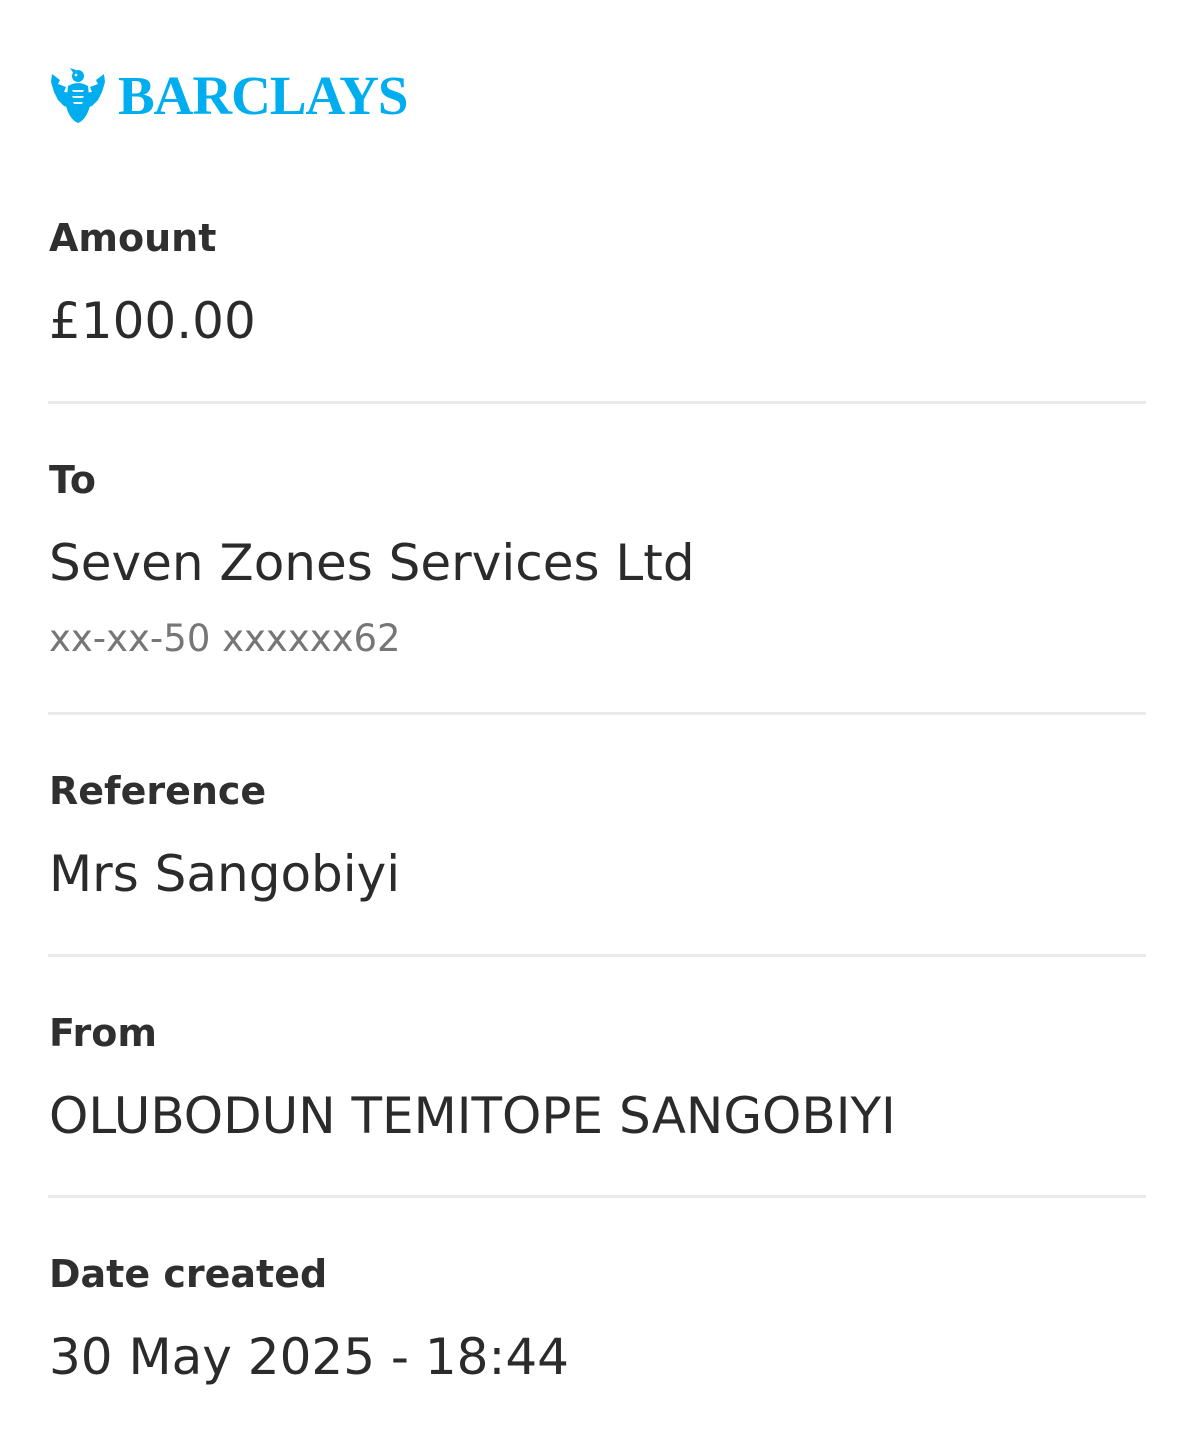 The width and height of the screenshot is (1194, 1444). What do you see at coordinates (309, 1357) in the screenshot?
I see `date-created-value: 30 May 2025 - 18:44` at bounding box center [309, 1357].